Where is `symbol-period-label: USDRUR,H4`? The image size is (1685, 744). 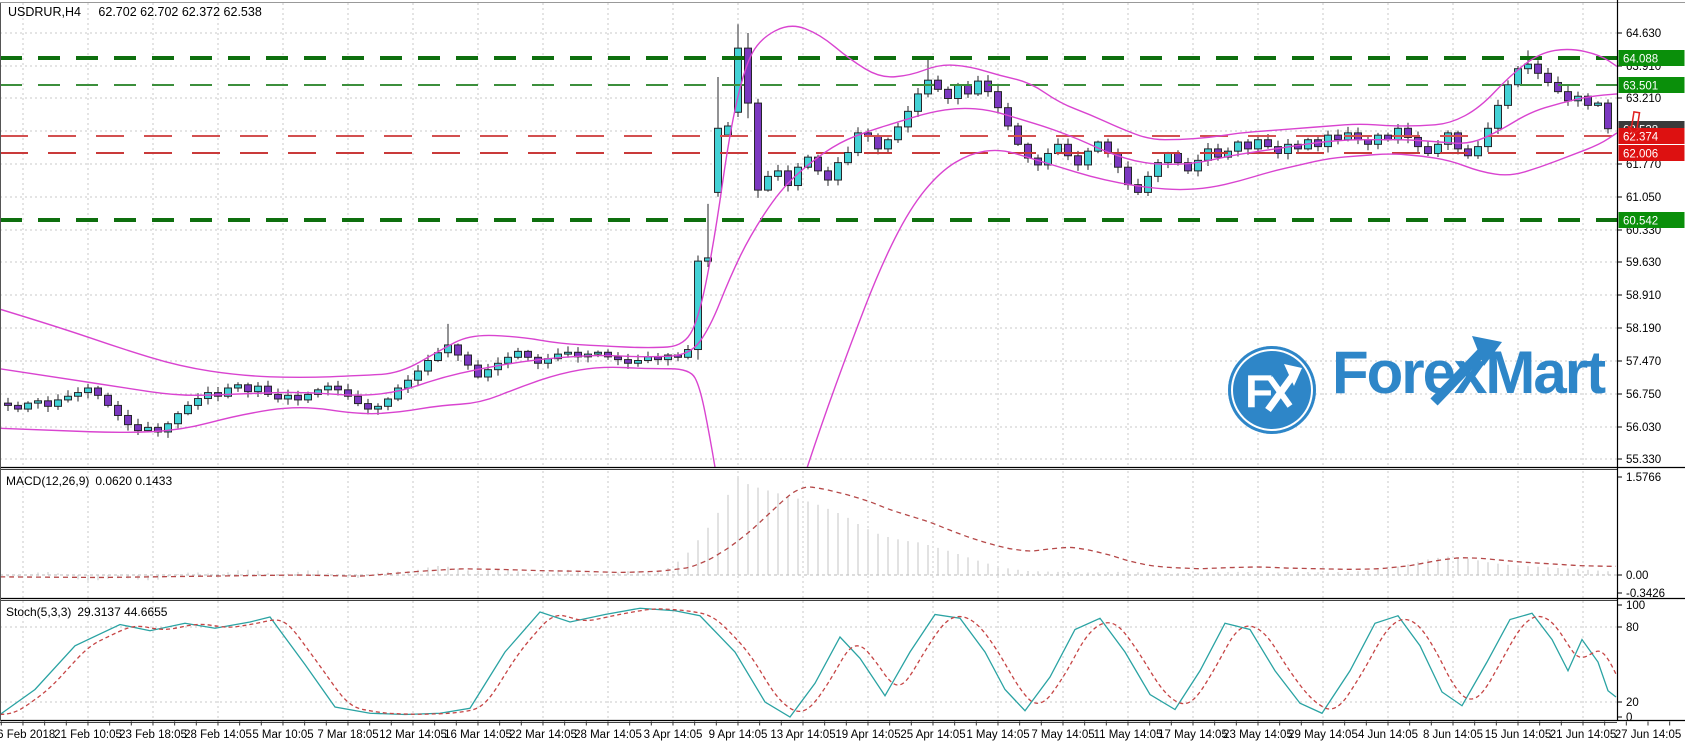 symbol-period-label: USDRUR,H4 is located at coordinates (44, 12).